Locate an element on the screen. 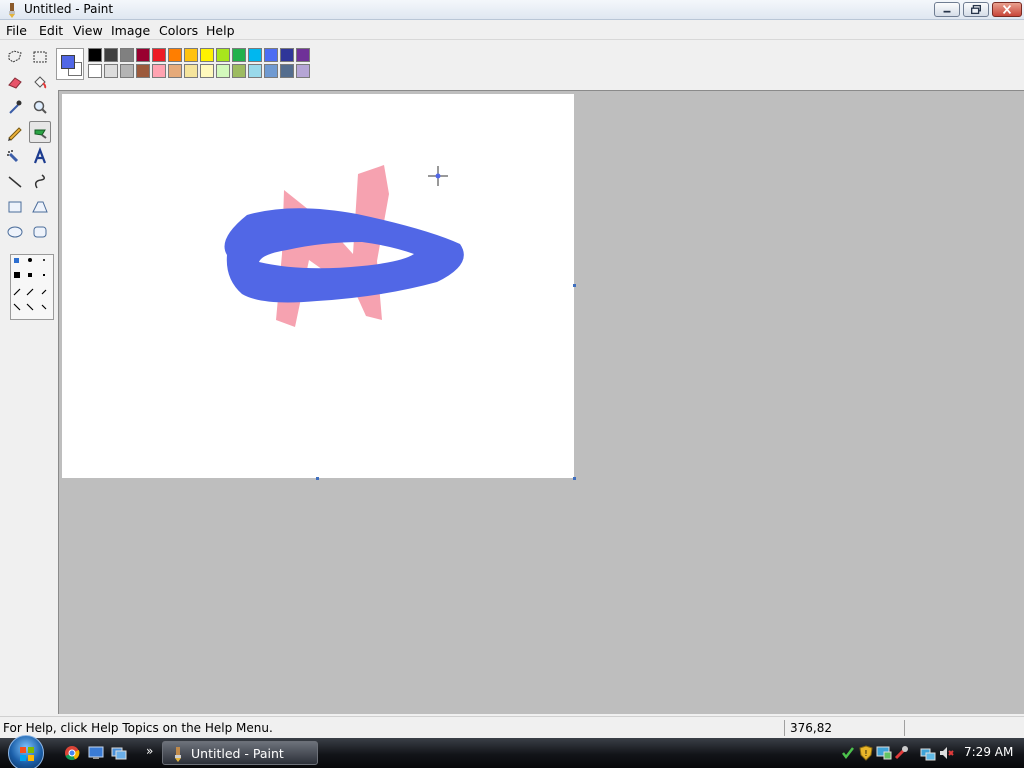 This screenshot has width=1024, height=768. minimize-icon is located at coordinates (947, 11).